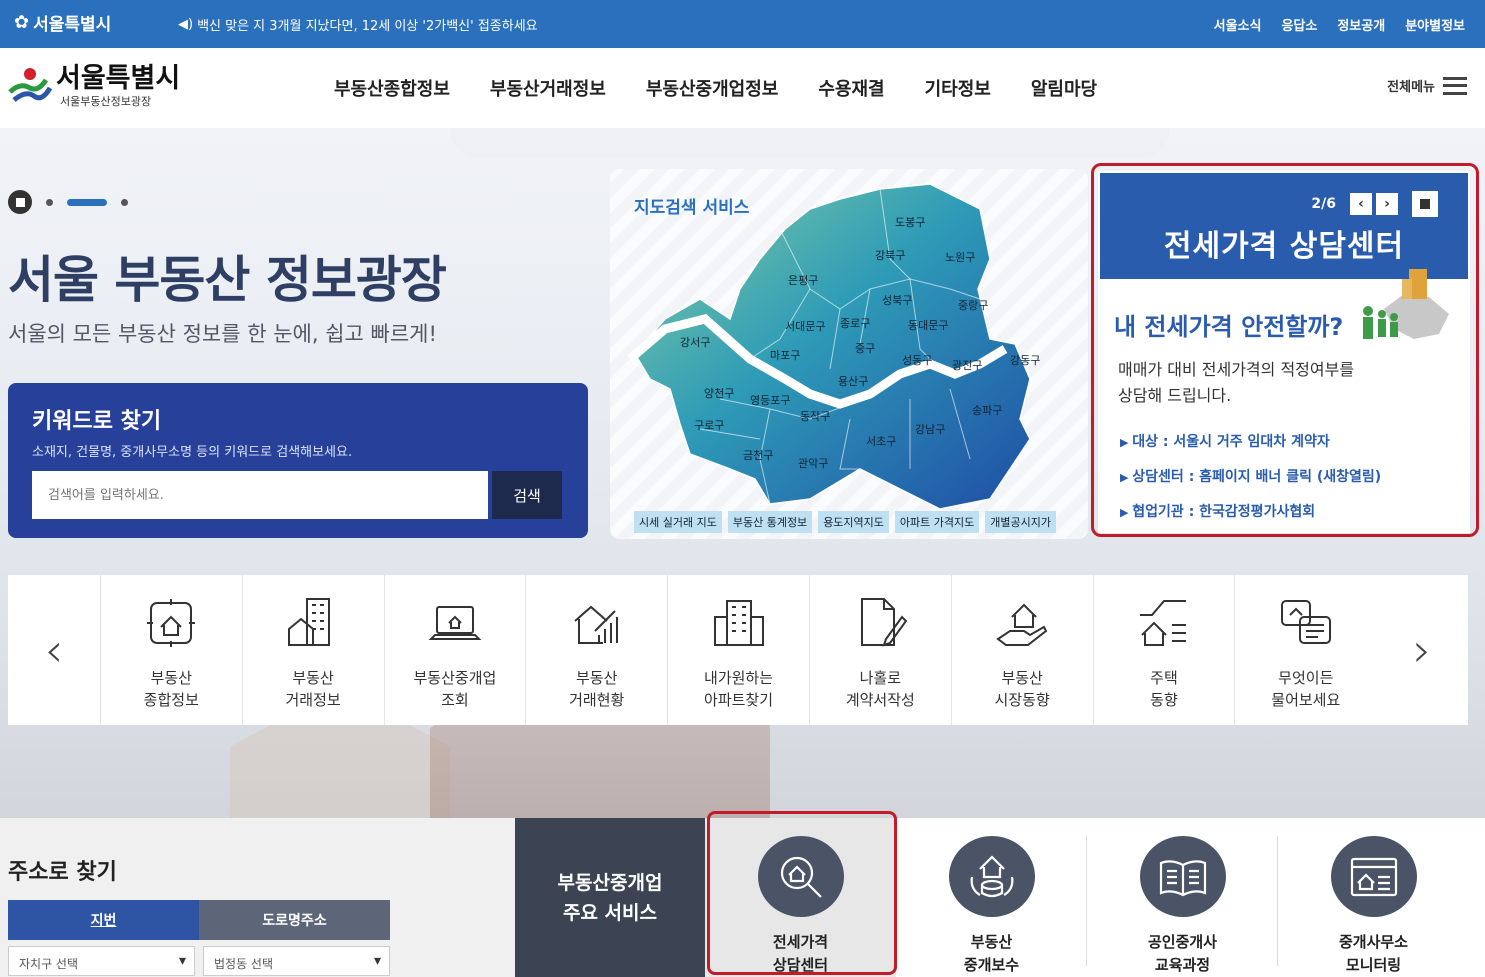 The image size is (1485, 977). What do you see at coordinates (890, 255) in the screenshot?
I see `district-gangbuk: 강북구` at bounding box center [890, 255].